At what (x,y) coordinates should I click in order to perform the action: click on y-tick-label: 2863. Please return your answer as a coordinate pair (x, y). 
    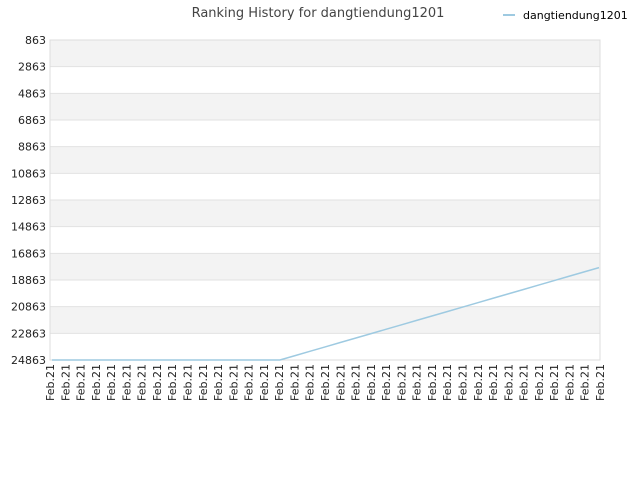
    Looking at the image, I should click on (32, 67).